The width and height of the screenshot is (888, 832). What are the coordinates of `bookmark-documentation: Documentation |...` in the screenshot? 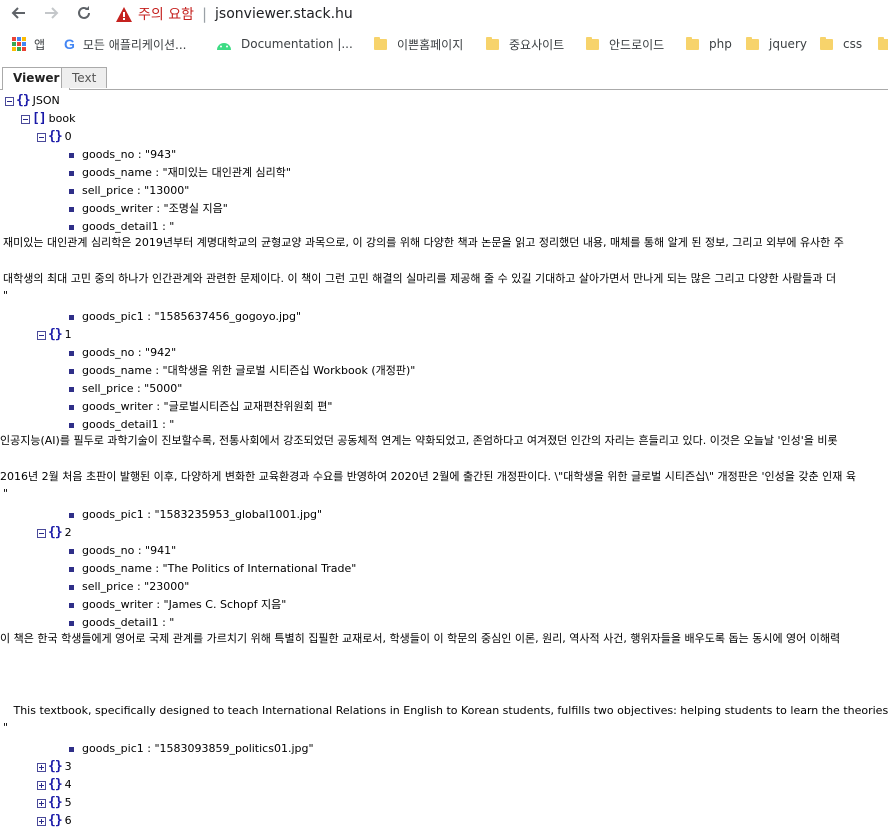 It's located at (284, 44).